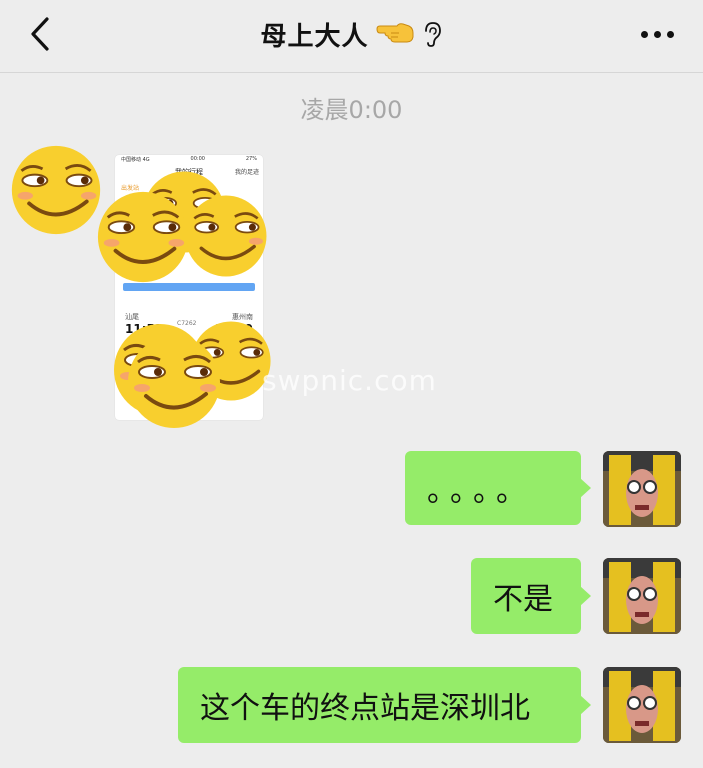 This screenshot has height=768, width=703. I want to click on sent-message-bubble: 不是, so click(531, 596).